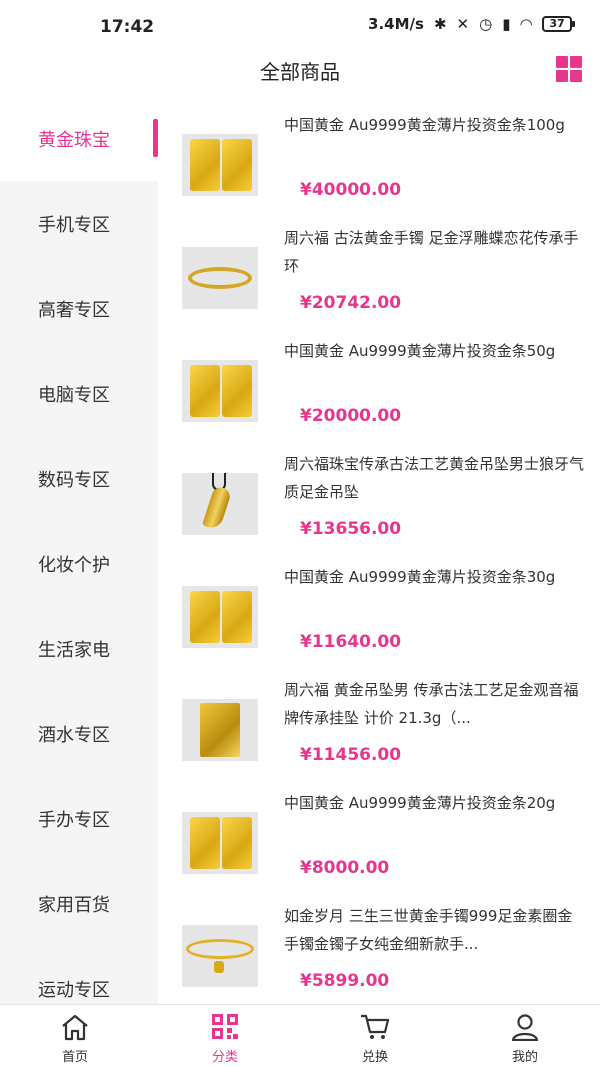 This screenshot has height=1067, width=600. I want to click on tab-exchange: 兑换, so click(375, 1036).